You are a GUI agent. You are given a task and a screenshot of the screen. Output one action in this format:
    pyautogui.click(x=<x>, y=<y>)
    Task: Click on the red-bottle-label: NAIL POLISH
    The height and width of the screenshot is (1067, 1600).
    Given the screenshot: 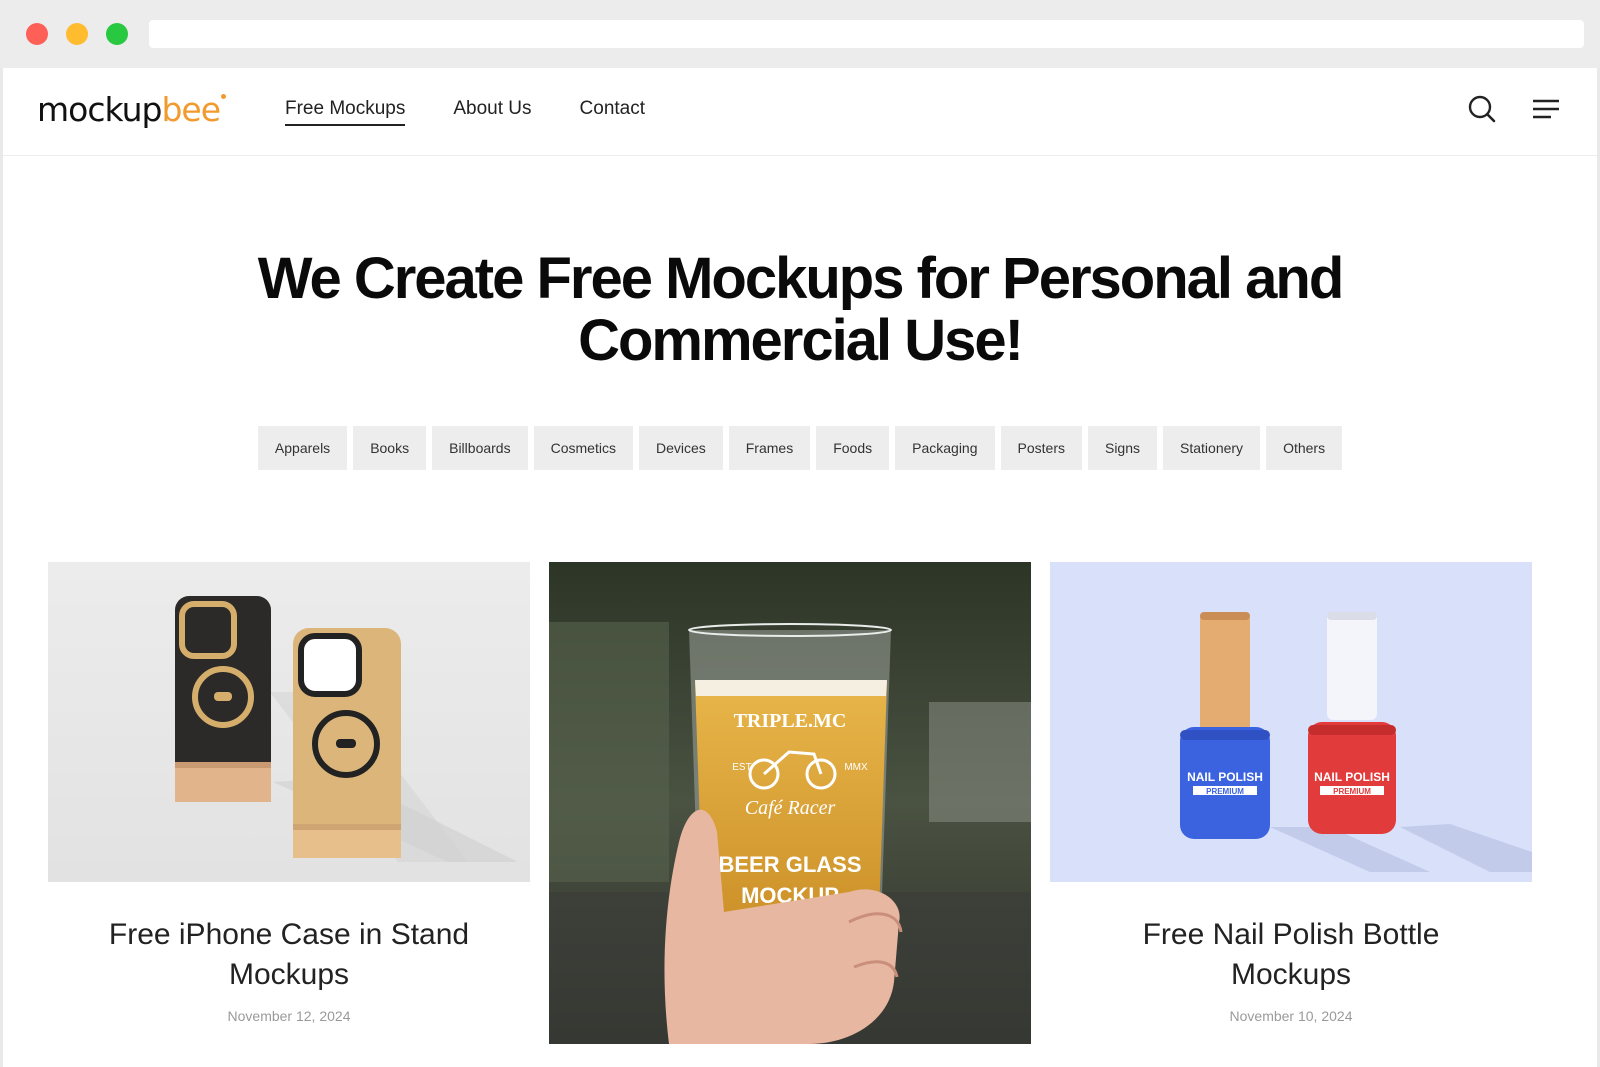 What is the action you would take?
    pyautogui.click(x=1352, y=777)
    